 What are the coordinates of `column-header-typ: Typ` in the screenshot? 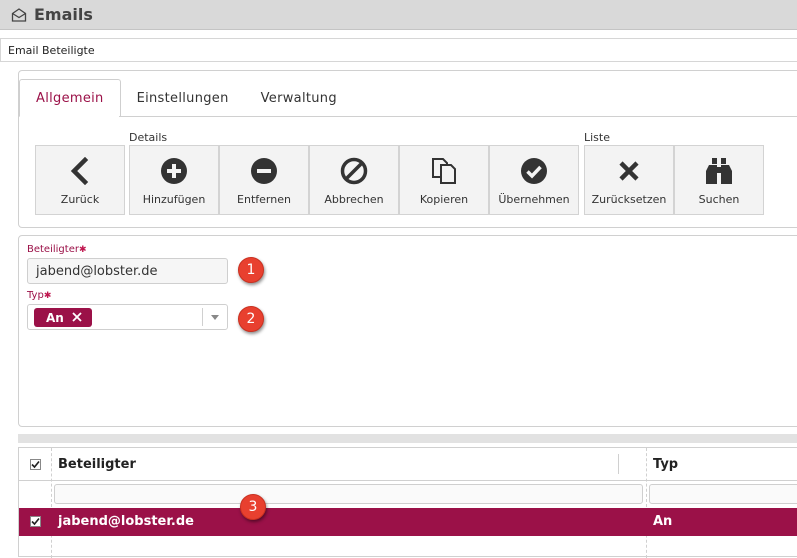 It's located at (662, 464).